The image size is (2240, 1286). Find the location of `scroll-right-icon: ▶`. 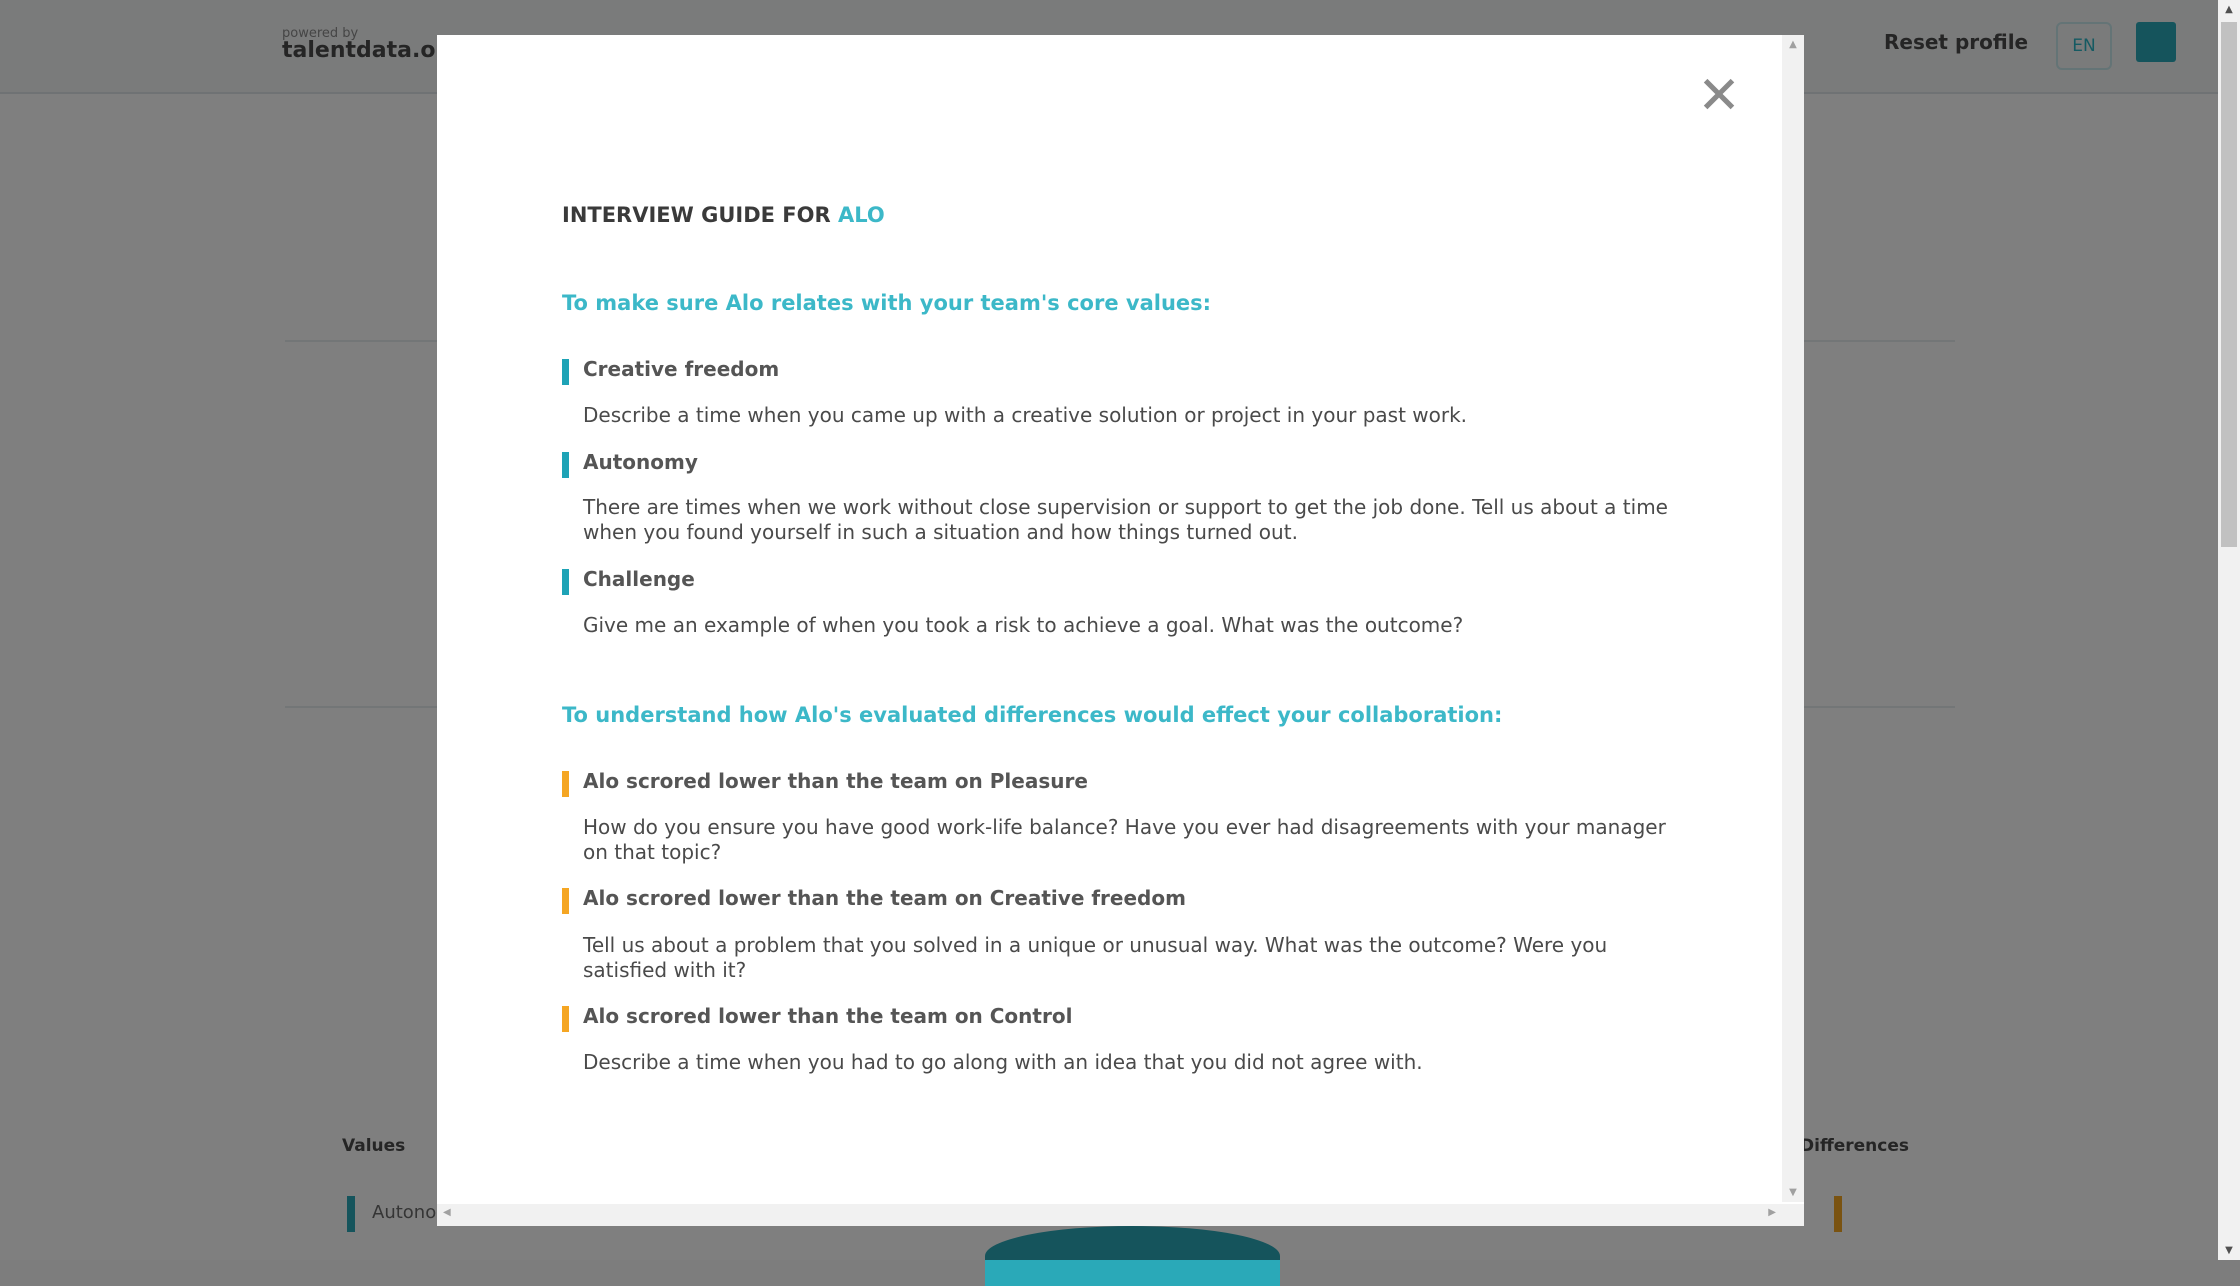

scroll-right-icon: ▶ is located at coordinates (1772, 1212).